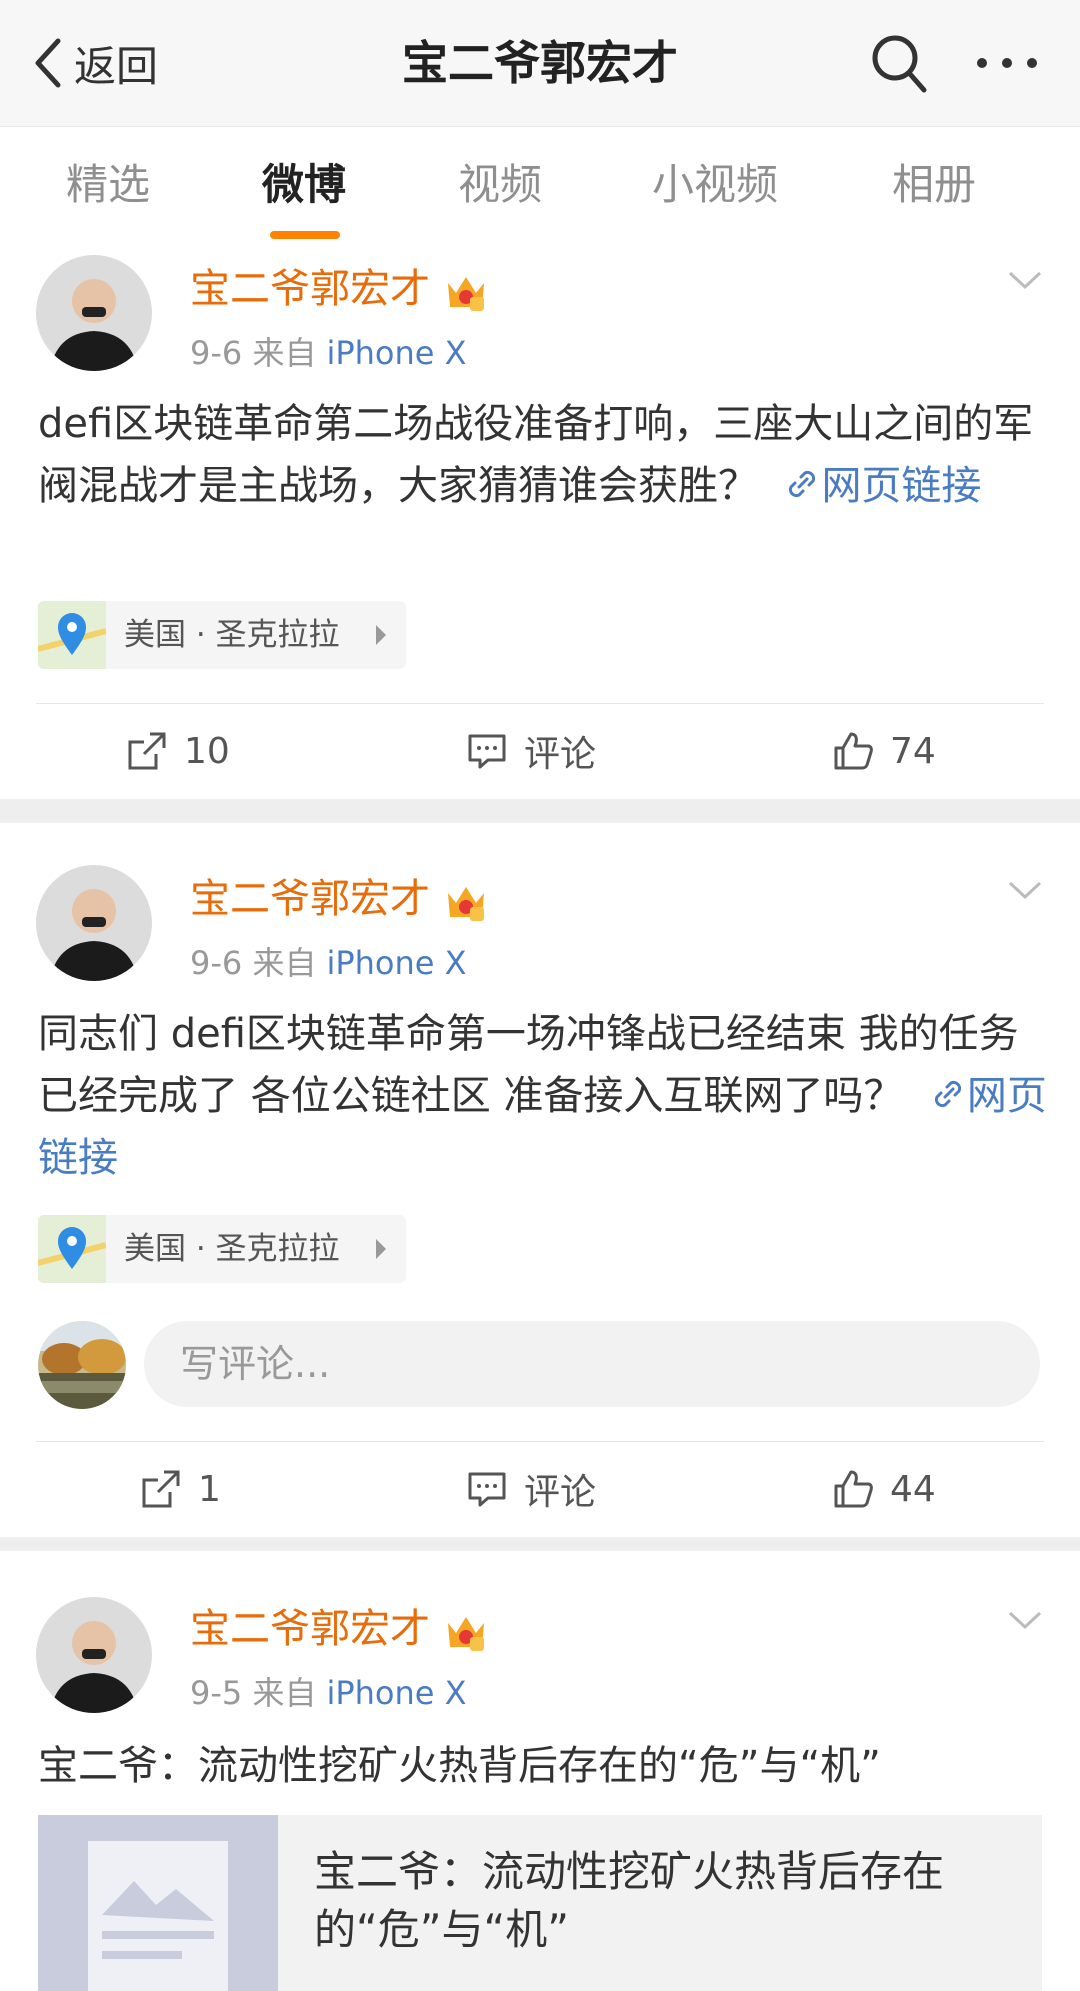 This screenshot has width=1080, height=1991. I want to click on repost-button: 1, so click(180, 1489).